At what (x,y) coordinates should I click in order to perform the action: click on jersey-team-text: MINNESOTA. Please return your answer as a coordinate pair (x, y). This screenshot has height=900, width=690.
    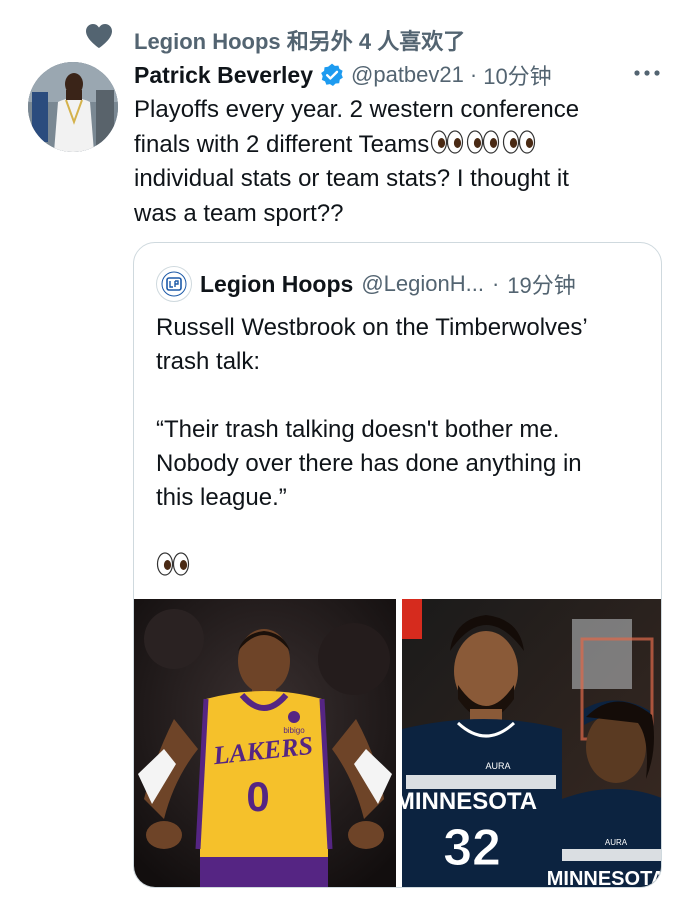
    Looking at the image, I should click on (469, 801).